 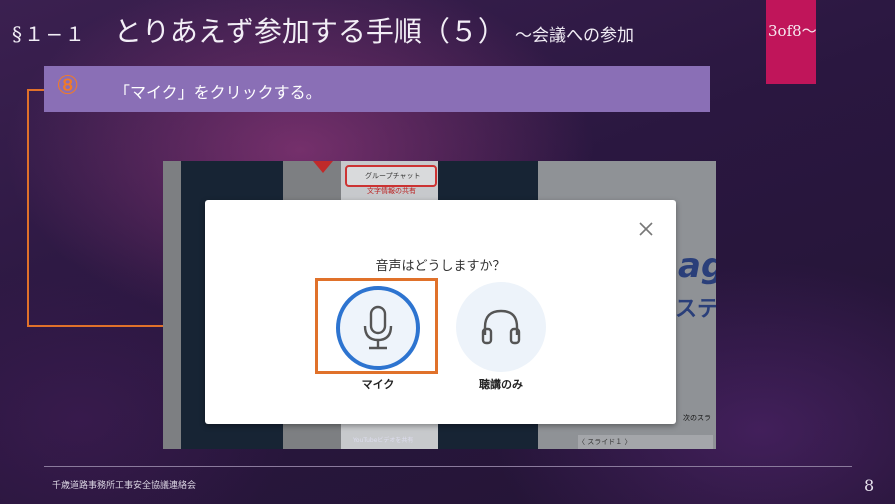 I want to click on audio-question: 音声はどうしますか？, so click(x=440, y=266).